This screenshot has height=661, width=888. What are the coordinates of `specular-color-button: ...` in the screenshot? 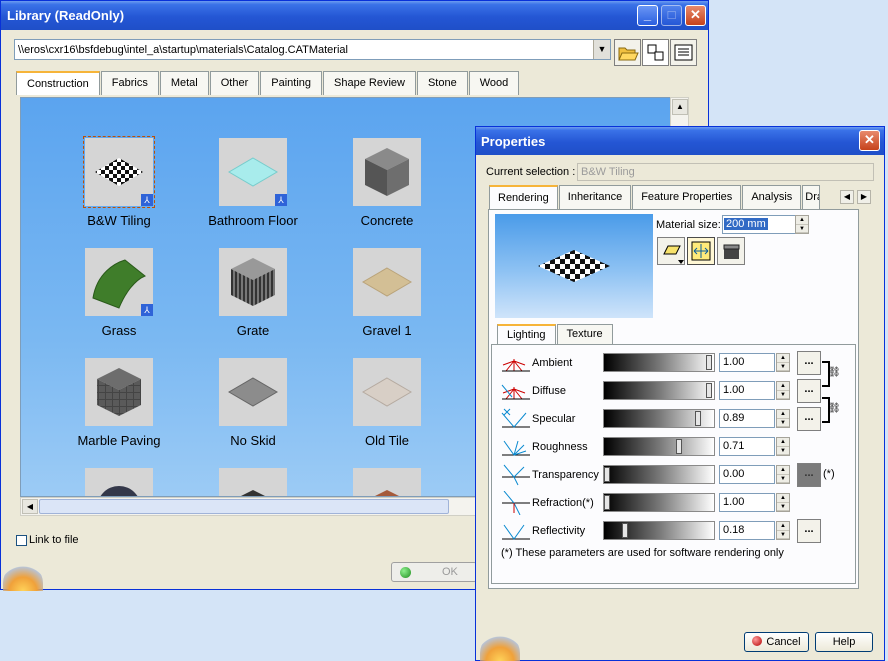 It's located at (809, 419).